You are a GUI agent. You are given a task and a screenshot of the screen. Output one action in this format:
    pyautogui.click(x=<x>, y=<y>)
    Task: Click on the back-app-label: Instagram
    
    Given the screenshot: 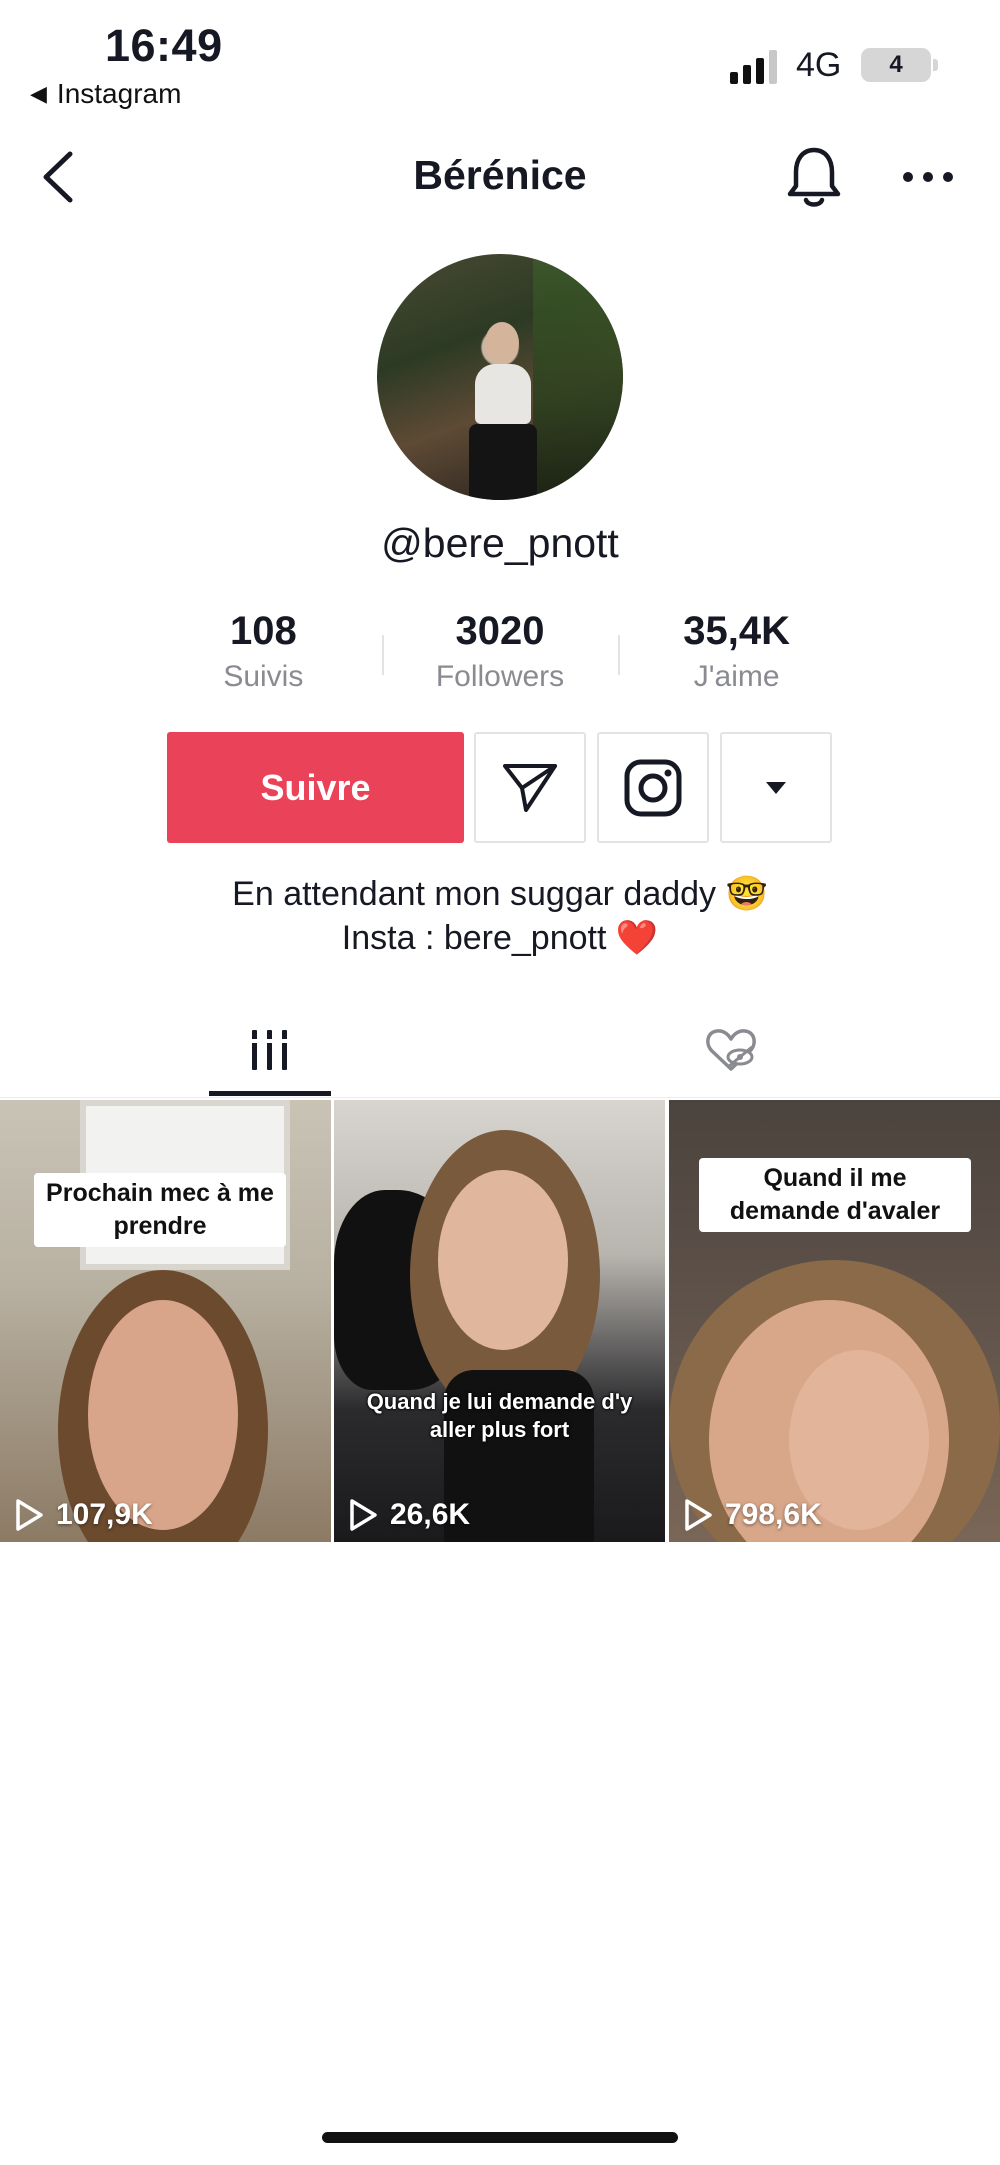 What is the action you would take?
    pyautogui.click(x=119, y=93)
    